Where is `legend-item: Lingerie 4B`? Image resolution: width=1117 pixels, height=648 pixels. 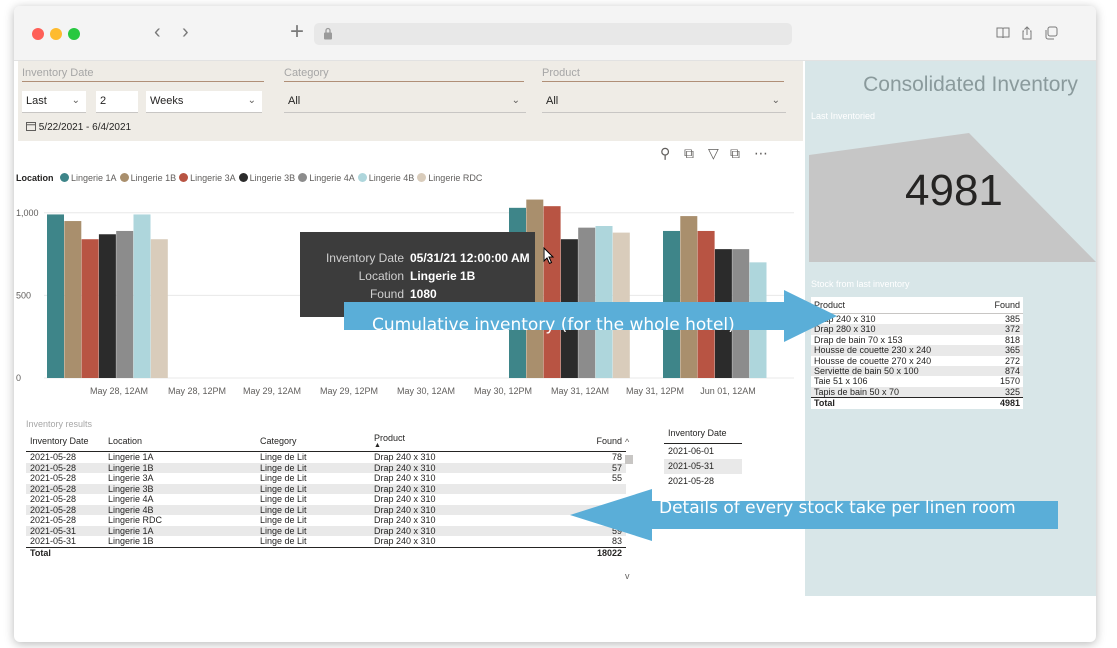
legend-item: Lingerie 4B is located at coordinates (386, 178).